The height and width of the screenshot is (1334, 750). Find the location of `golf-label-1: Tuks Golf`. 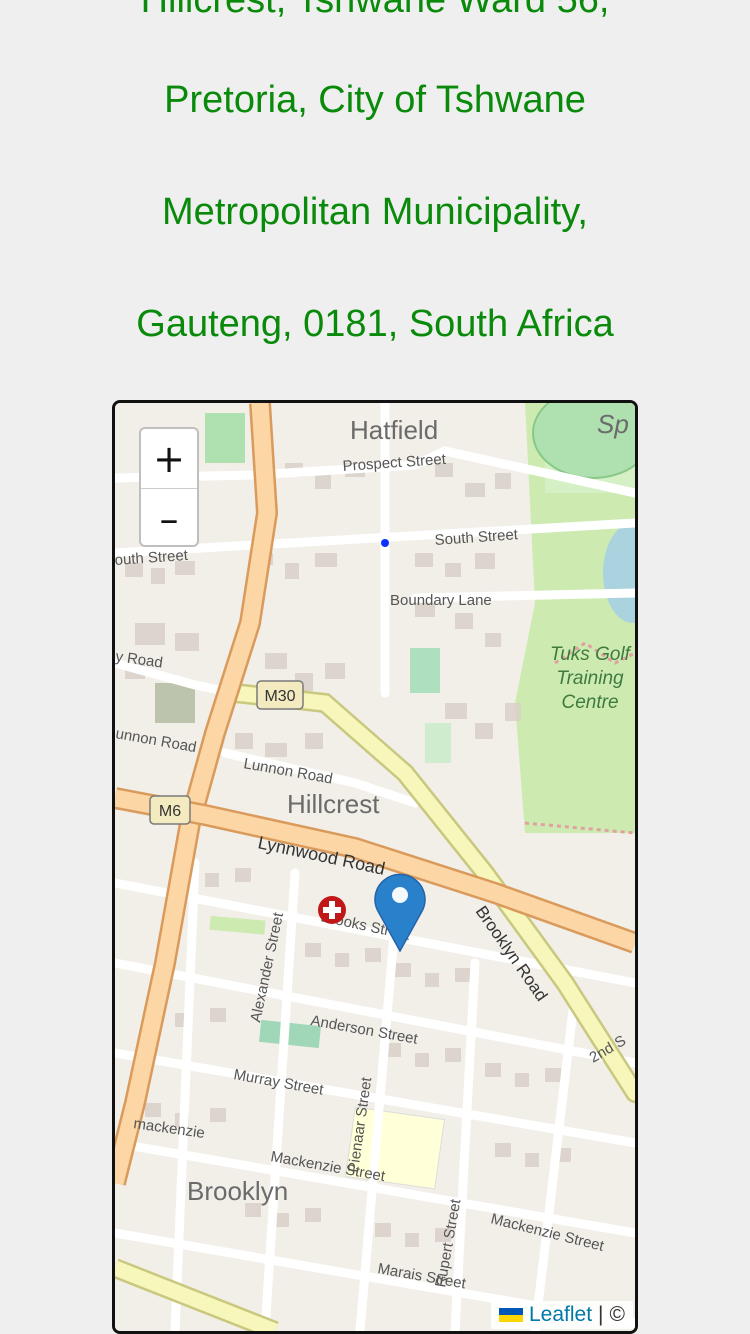

golf-label-1: Tuks Golf is located at coordinates (591, 654).